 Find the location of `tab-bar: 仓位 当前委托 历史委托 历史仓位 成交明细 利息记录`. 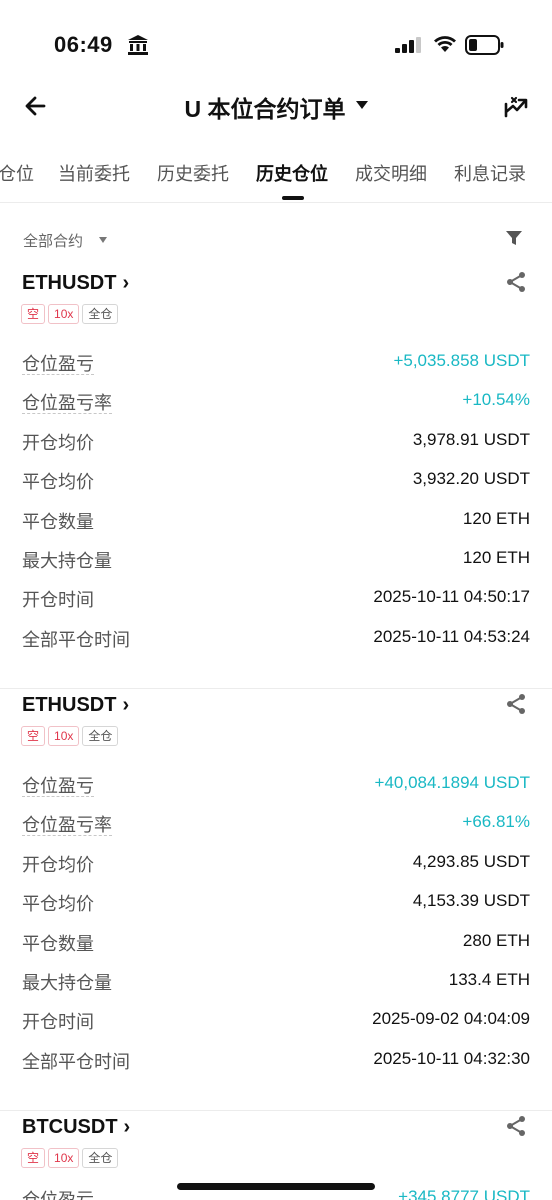

tab-bar: 仓位 当前委托 历史委托 历史仓位 成交明细 利息记录 is located at coordinates (276, 175).